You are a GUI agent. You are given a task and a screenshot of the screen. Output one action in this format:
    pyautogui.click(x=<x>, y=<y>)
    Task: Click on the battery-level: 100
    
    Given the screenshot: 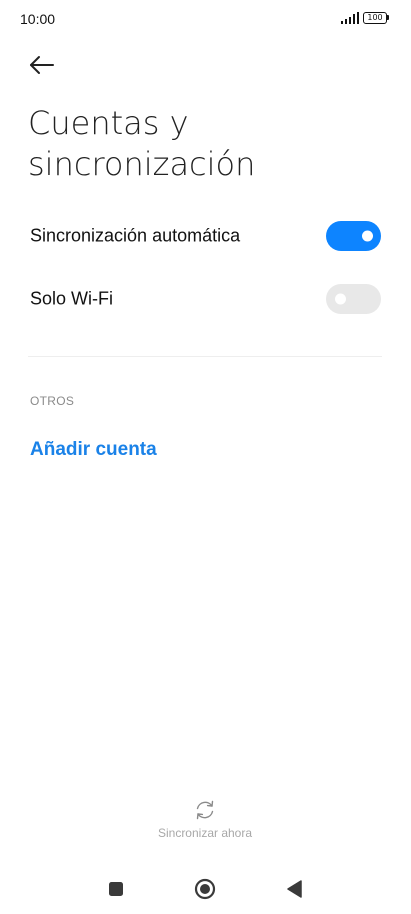 What is the action you would take?
    pyautogui.click(x=375, y=18)
    